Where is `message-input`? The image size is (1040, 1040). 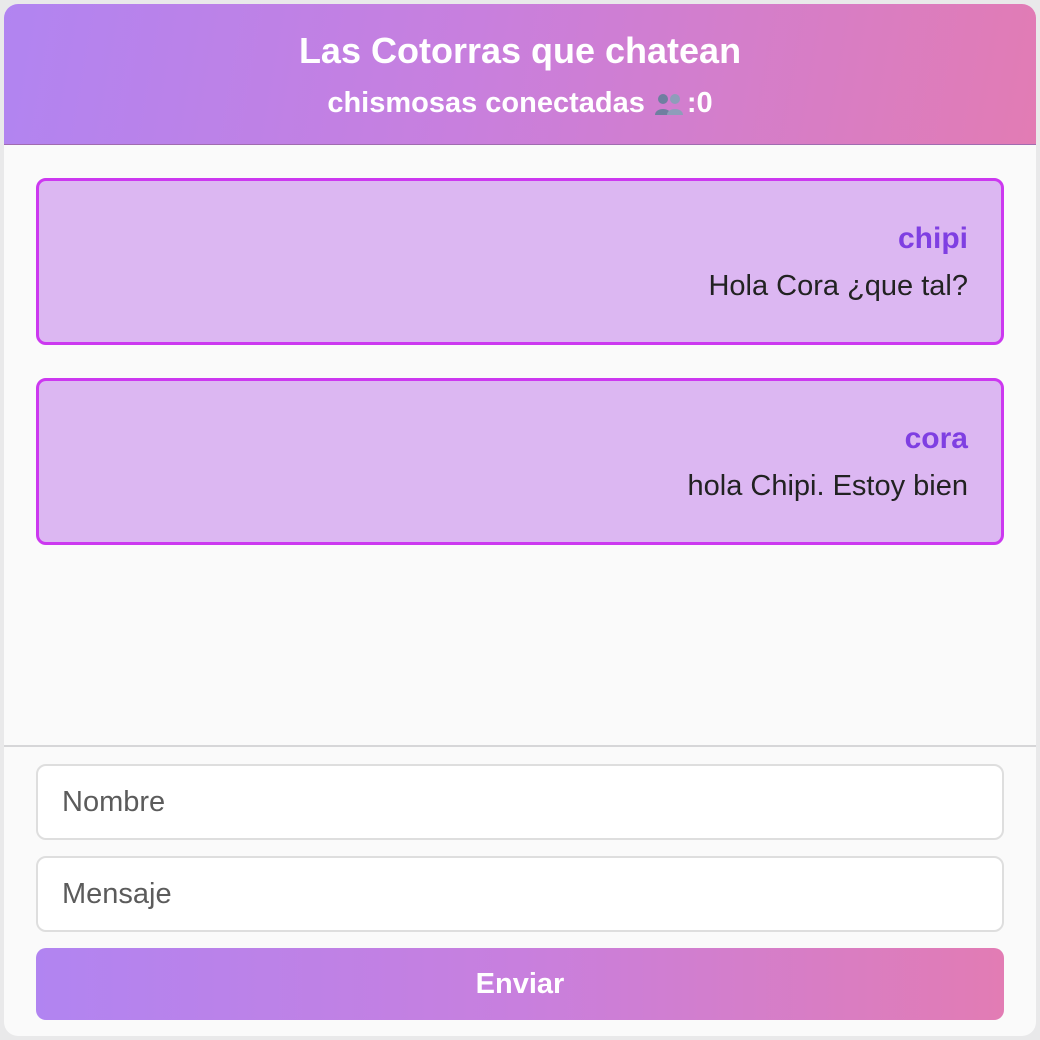
message-input is located at coordinates (520, 894).